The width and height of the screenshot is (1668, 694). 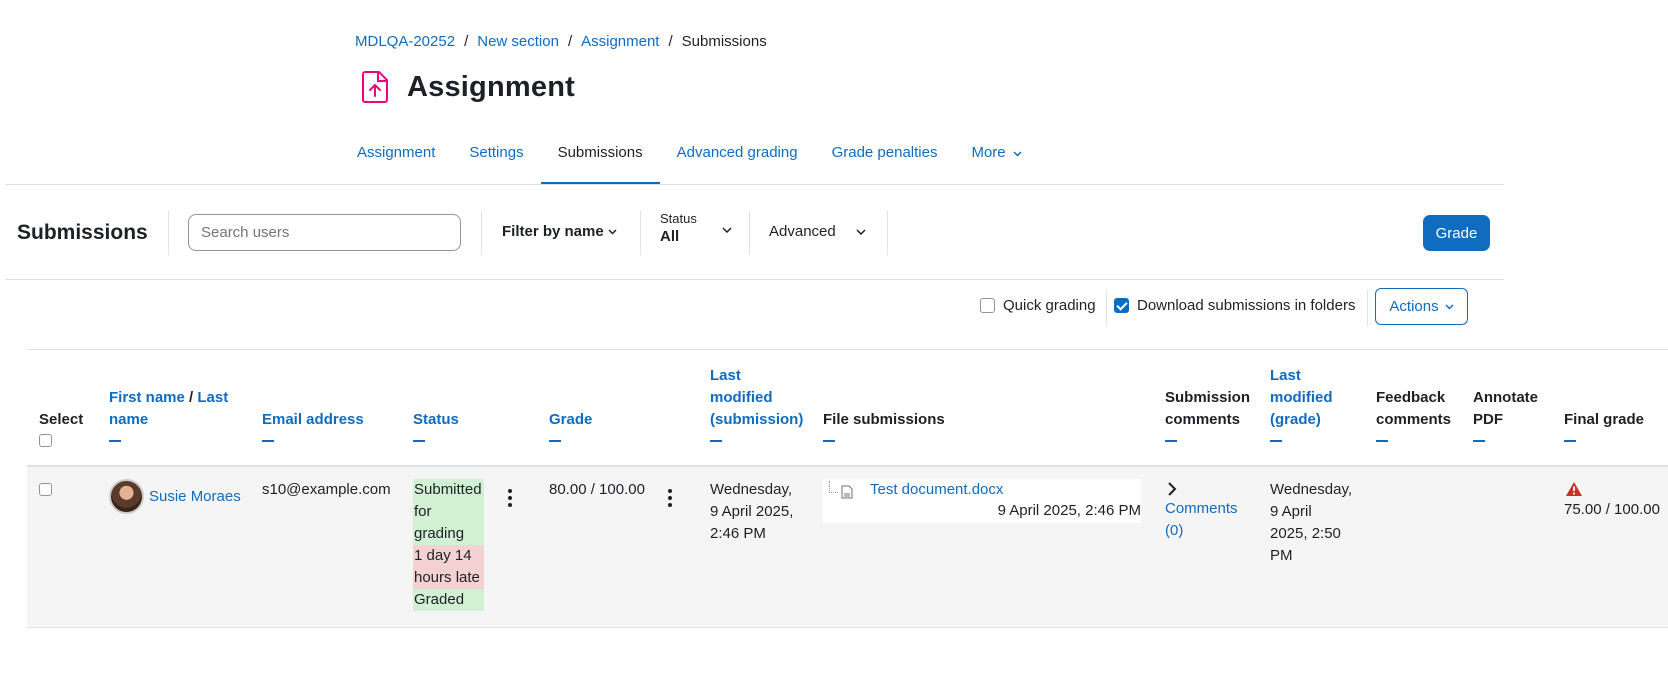 I want to click on header-lms-line3: (submission), so click(x=757, y=419).